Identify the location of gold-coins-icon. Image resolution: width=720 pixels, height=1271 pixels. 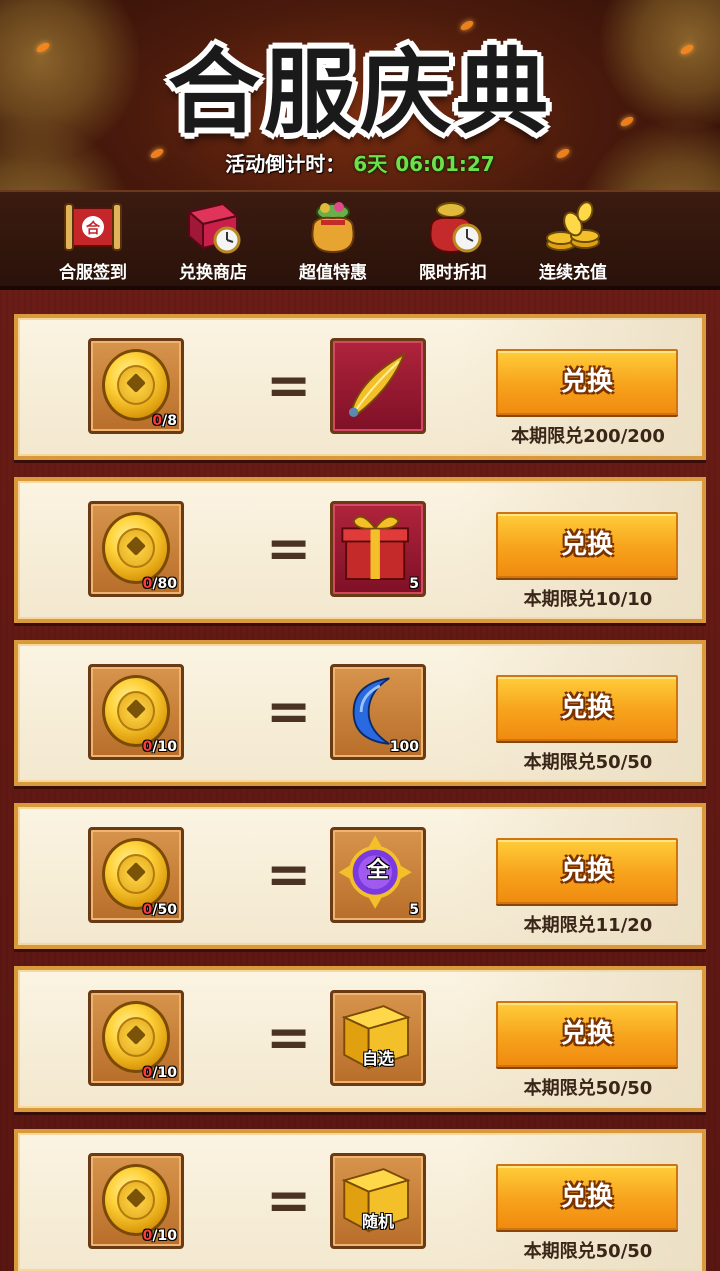
(573, 226).